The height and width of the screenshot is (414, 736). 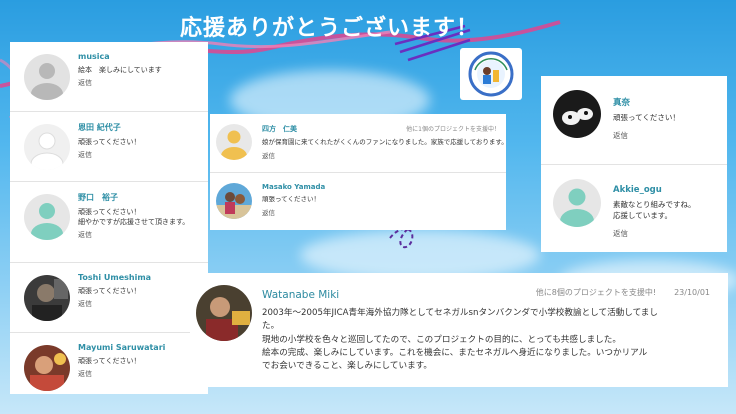 I want to click on list-item: Mayumi Saruwatari 頑張ってください！ 返信, so click(x=109, y=367).